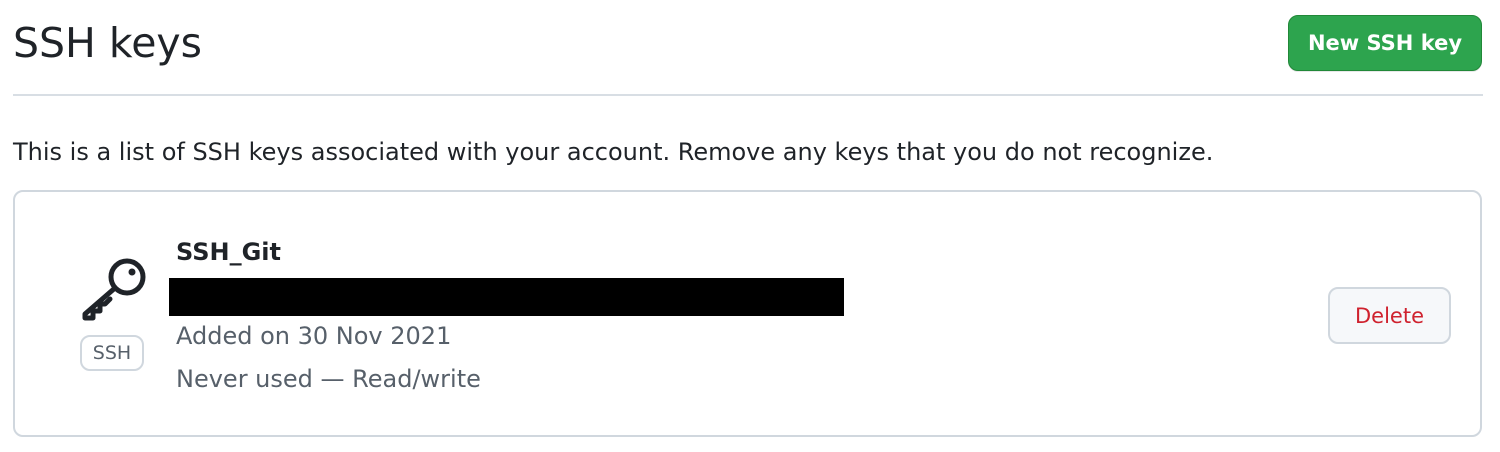 This screenshot has height=452, width=1500. Describe the element at coordinates (228, 252) in the screenshot. I see `key-title: SSH_Git` at that location.